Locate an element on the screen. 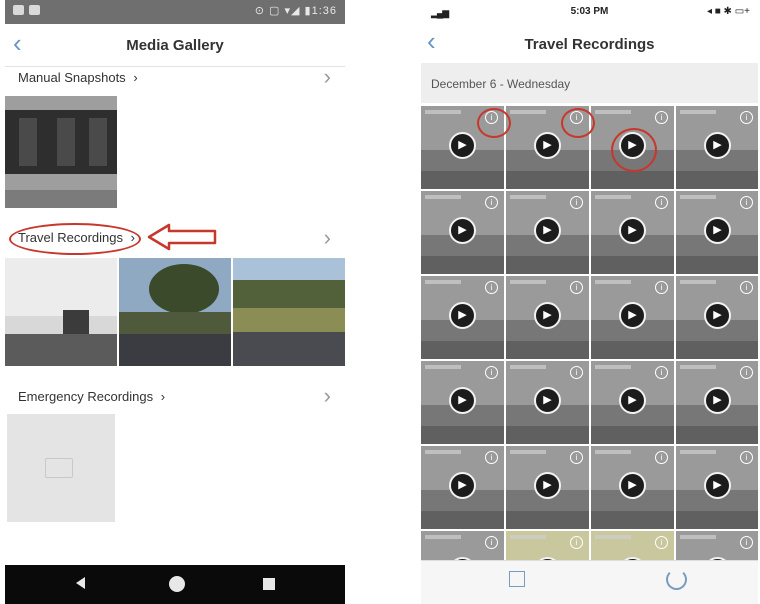  section-travel-recordings: Travel Recordings › is located at coordinates (76, 237).